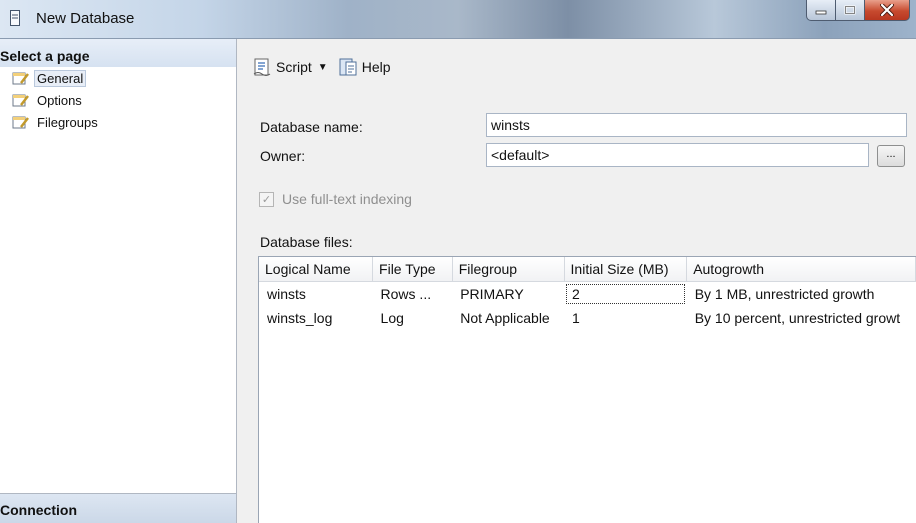 This screenshot has height=523, width=916. What do you see at coordinates (118, 508) in the screenshot?
I see `connection-header: Connection` at bounding box center [118, 508].